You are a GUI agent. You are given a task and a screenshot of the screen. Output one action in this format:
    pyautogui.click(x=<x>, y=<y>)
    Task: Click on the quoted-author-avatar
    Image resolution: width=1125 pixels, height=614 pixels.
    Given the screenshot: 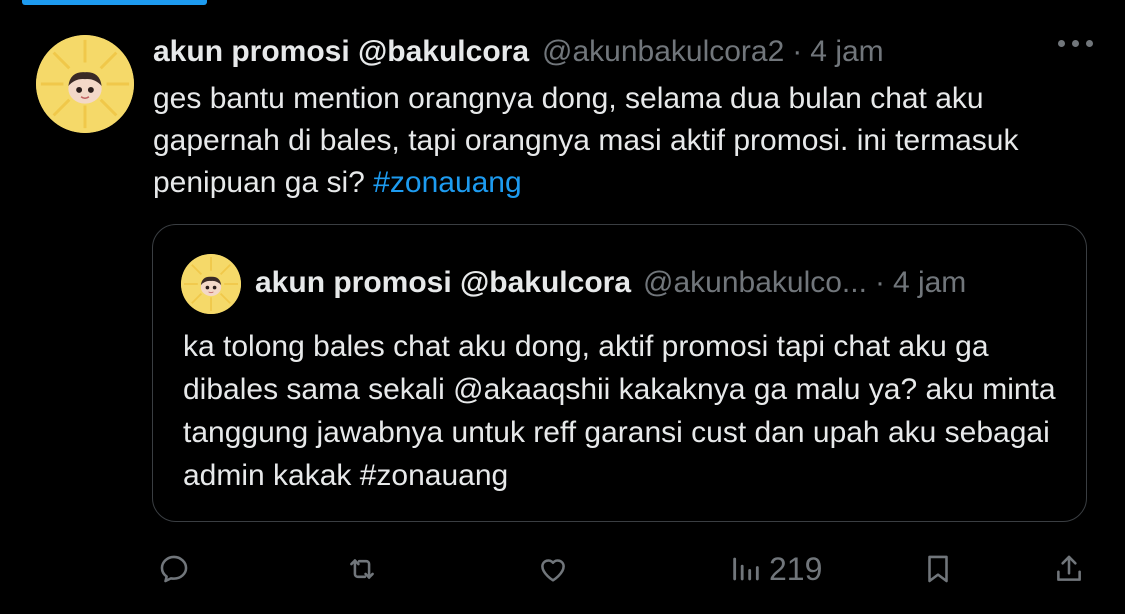 What is the action you would take?
    pyautogui.click(x=211, y=284)
    